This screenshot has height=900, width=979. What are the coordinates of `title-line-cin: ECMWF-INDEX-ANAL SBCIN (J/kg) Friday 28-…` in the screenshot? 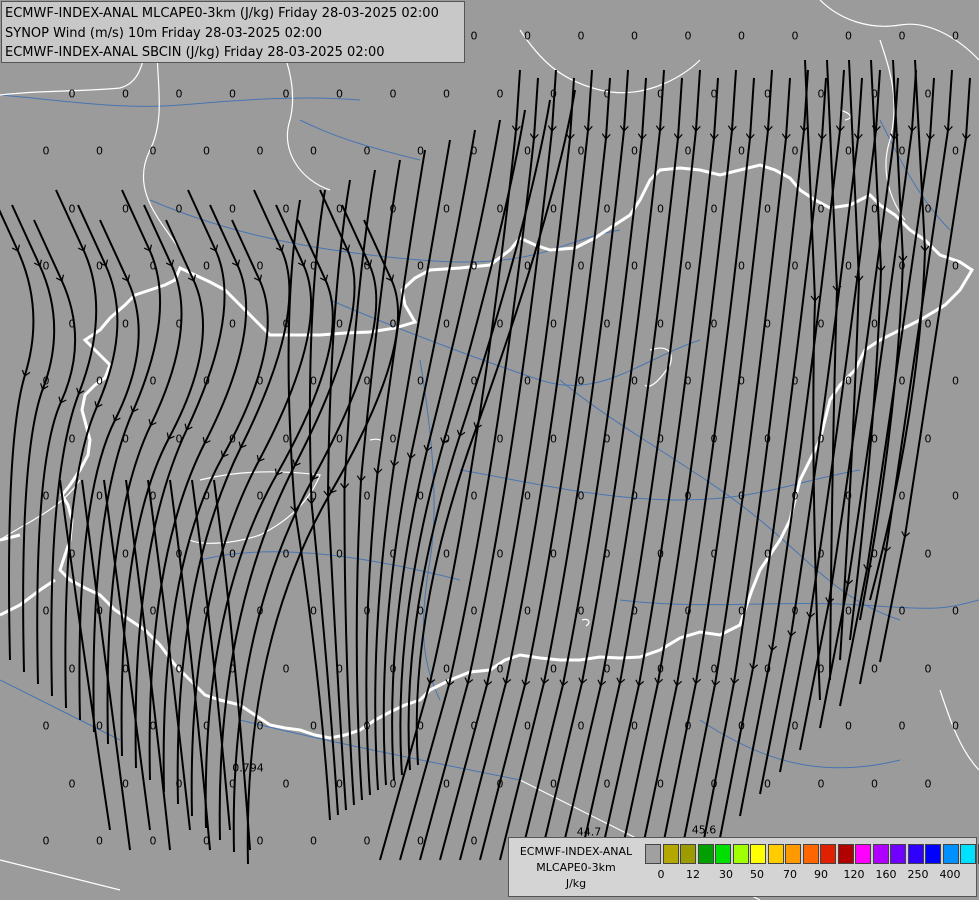 It's located at (195, 52).